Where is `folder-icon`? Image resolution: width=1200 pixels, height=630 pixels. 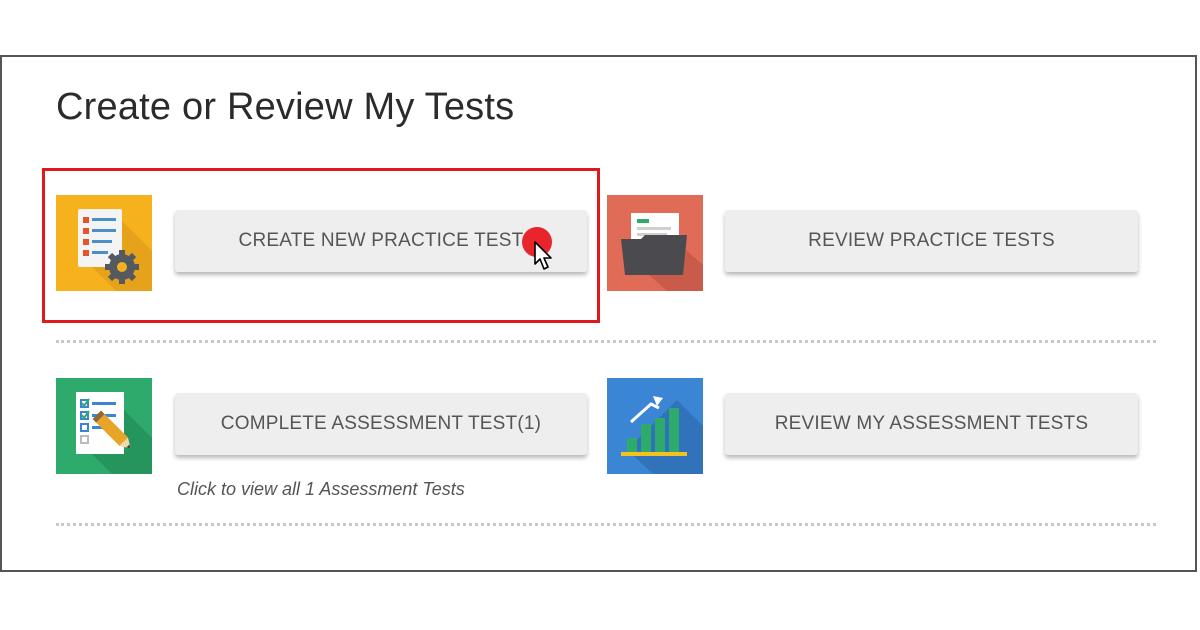
folder-icon is located at coordinates (655, 243).